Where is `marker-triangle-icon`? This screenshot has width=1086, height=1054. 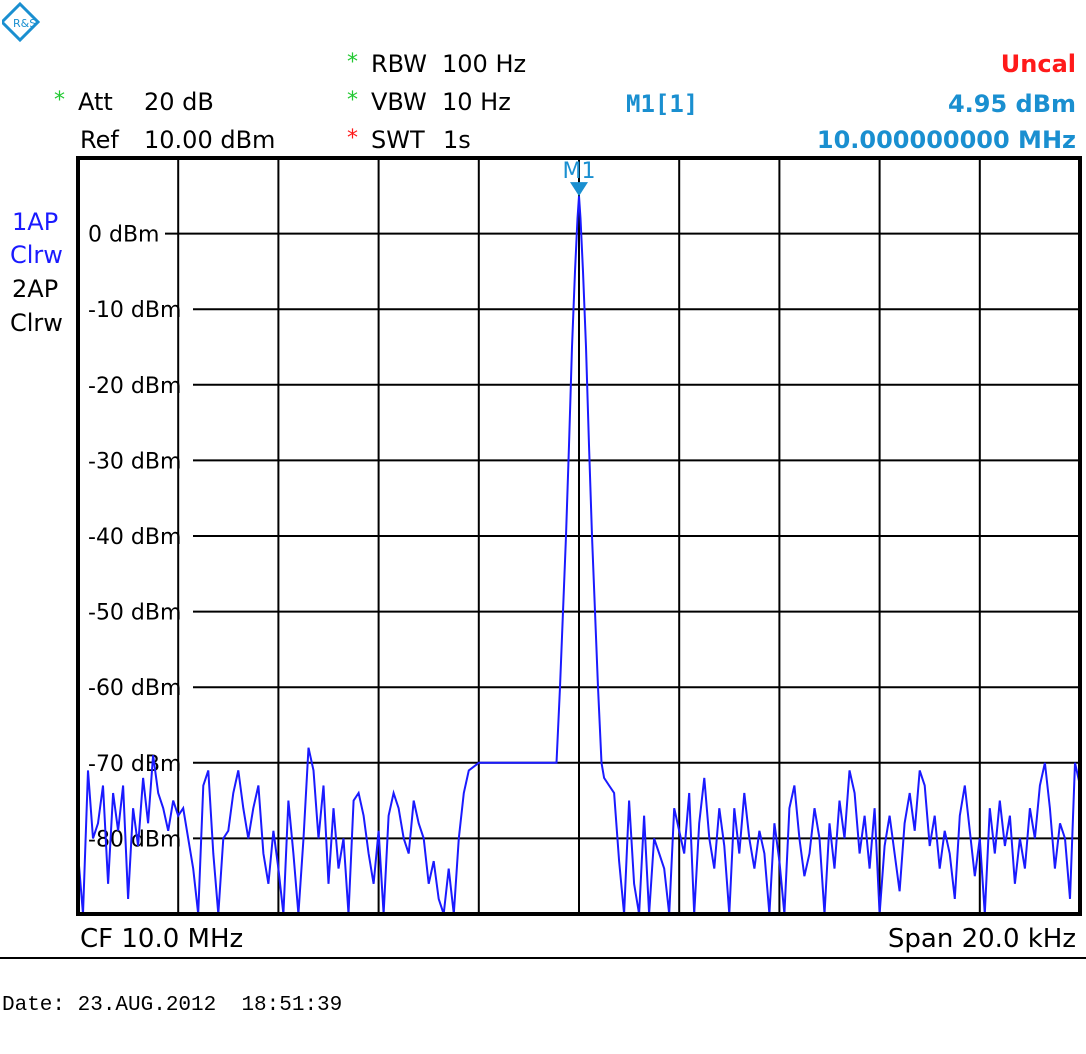 marker-triangle-icon is located at coordinates (579, 189).